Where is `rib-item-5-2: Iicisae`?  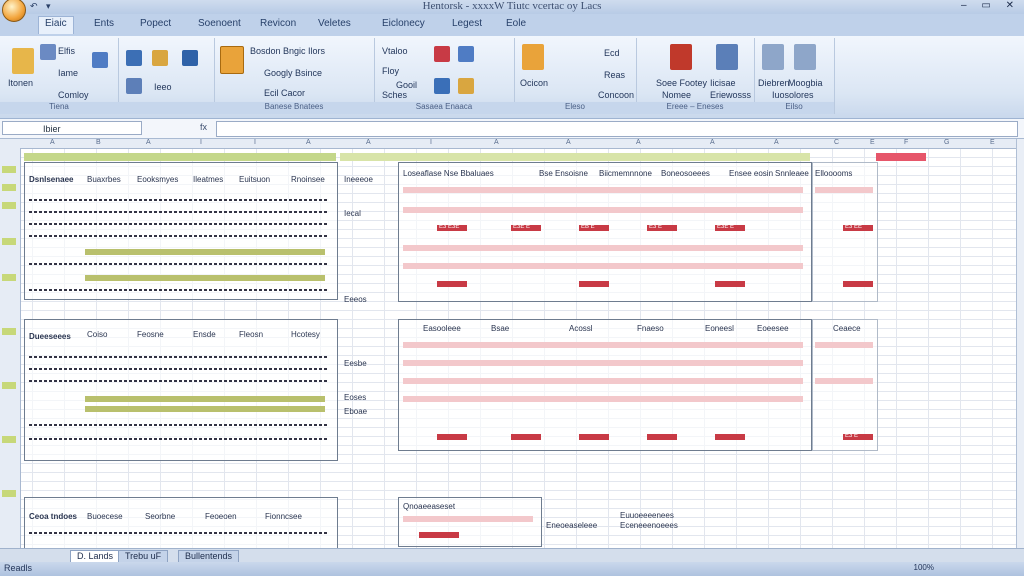 rib-item-5-2: Iicisae is located at coordinates (723, 83).